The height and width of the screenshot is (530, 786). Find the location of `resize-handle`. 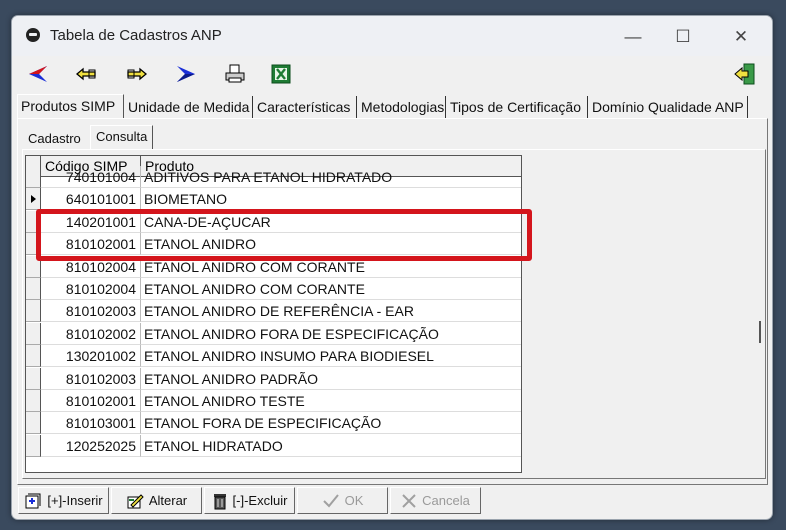

resize-handle is located at coordinates (760, 332).